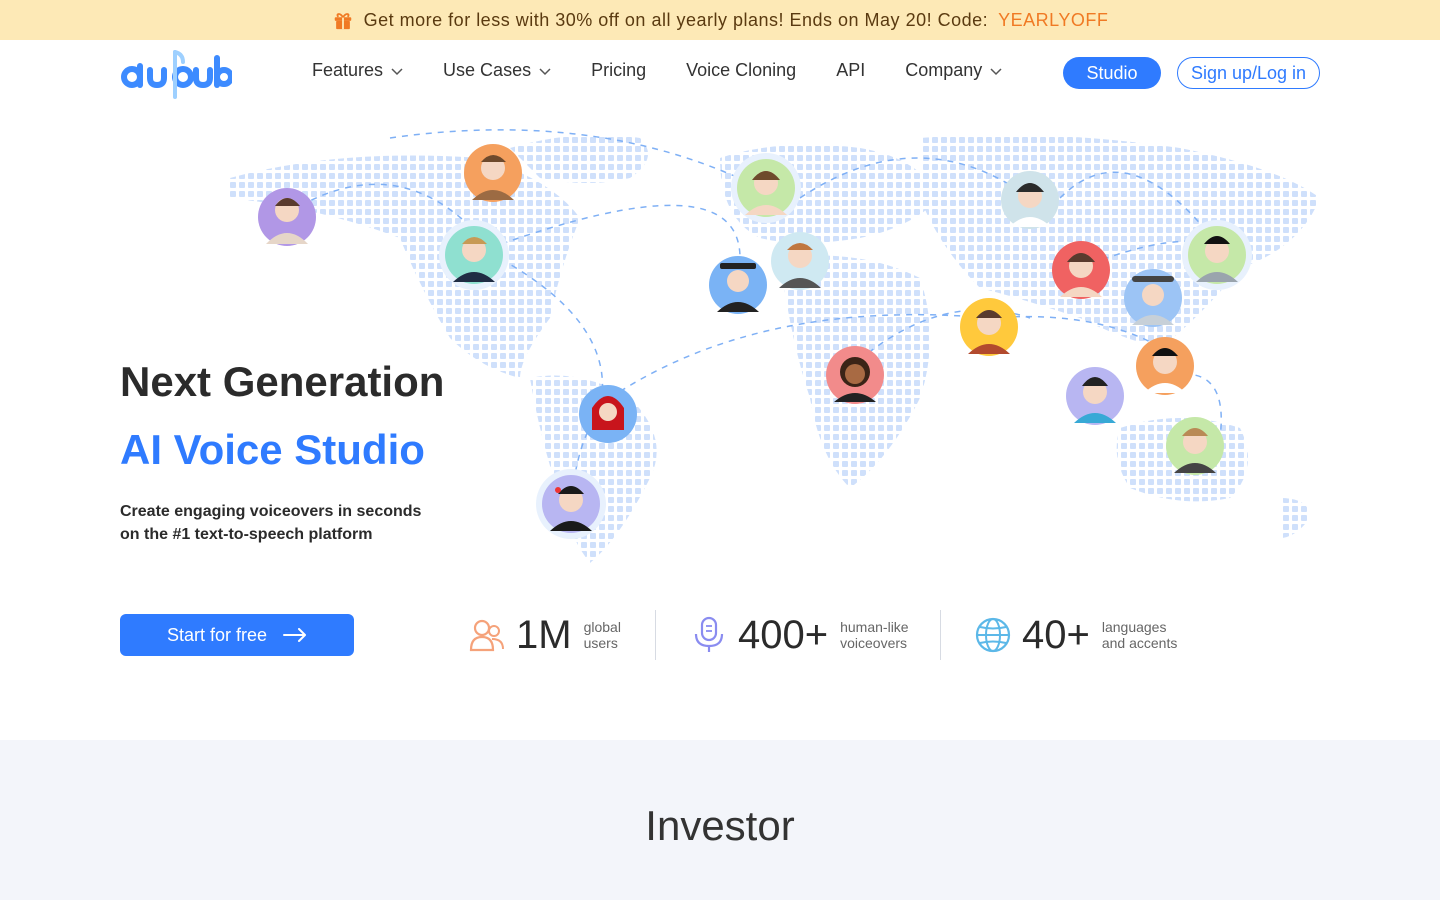 The image size is (1440, 900). I want to click on avatar-man-blue-hat, so click(1153, 298).